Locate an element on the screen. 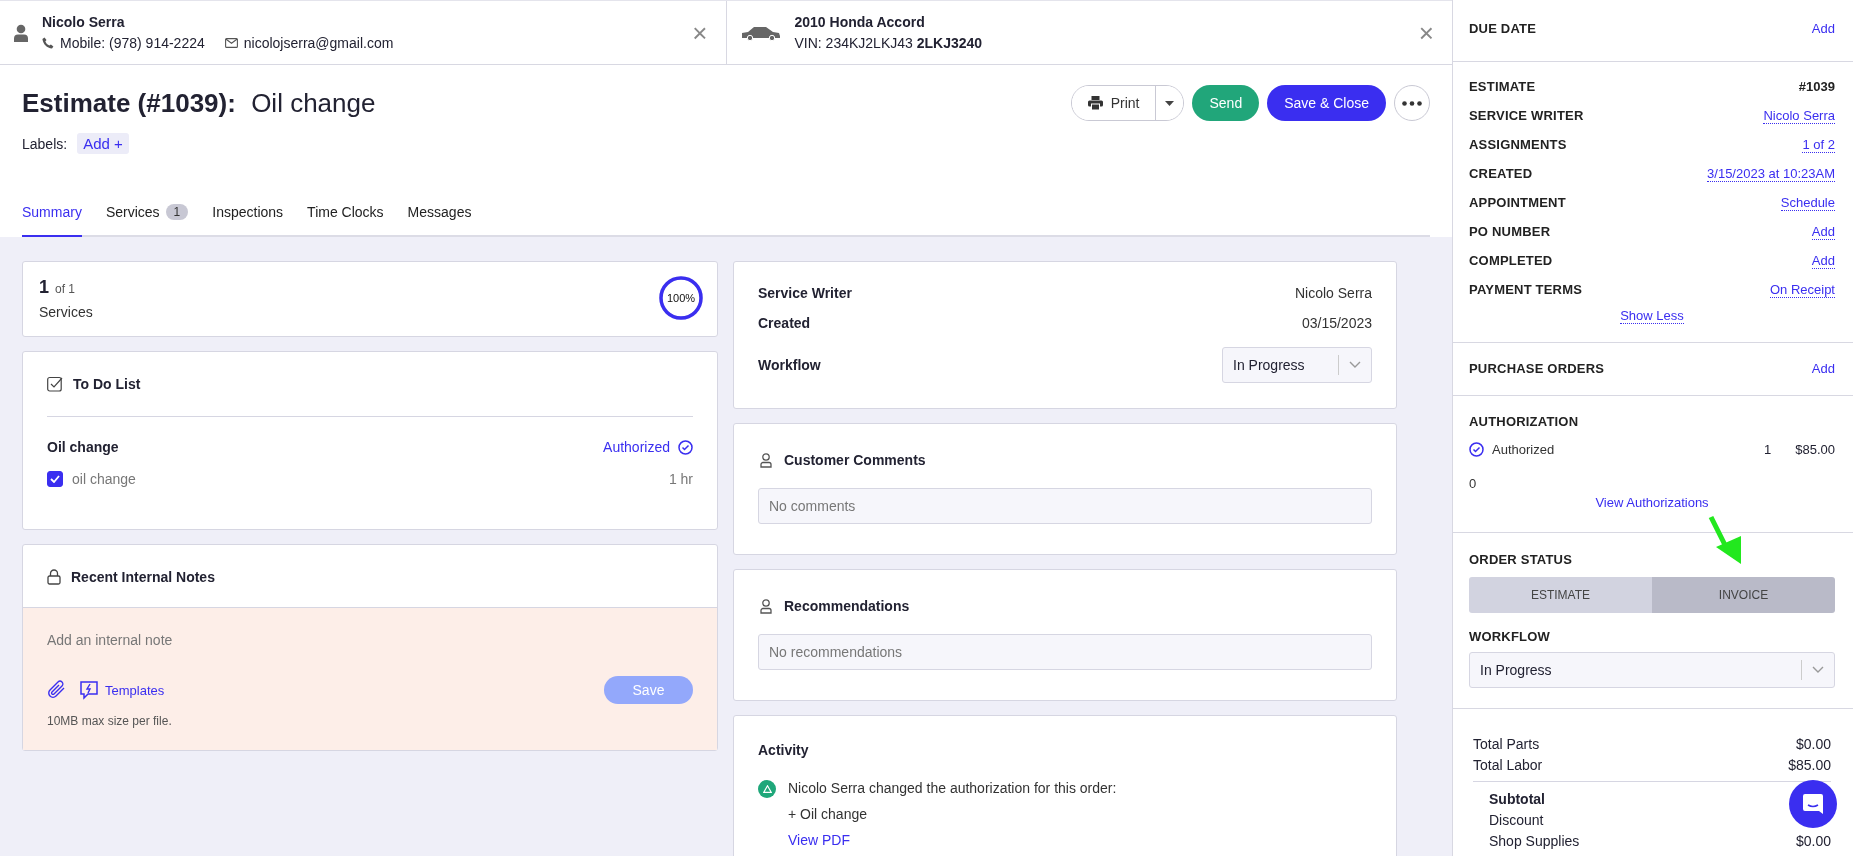  card-title: Recent Internal Notes is located at coordinates (143, 577).